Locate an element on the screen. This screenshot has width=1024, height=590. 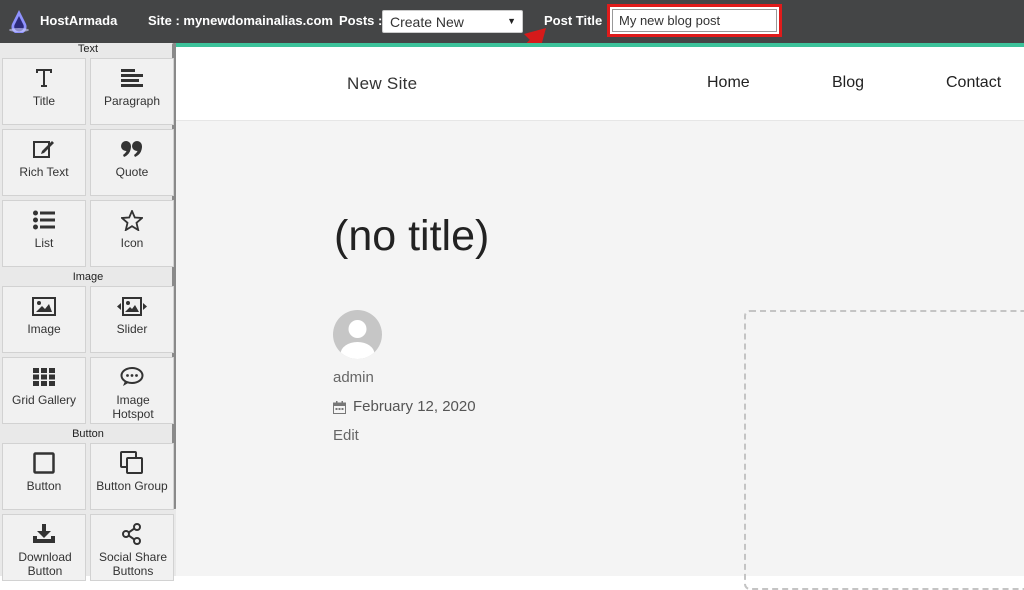
nav-home: Home is located at coordinates (728, 83).